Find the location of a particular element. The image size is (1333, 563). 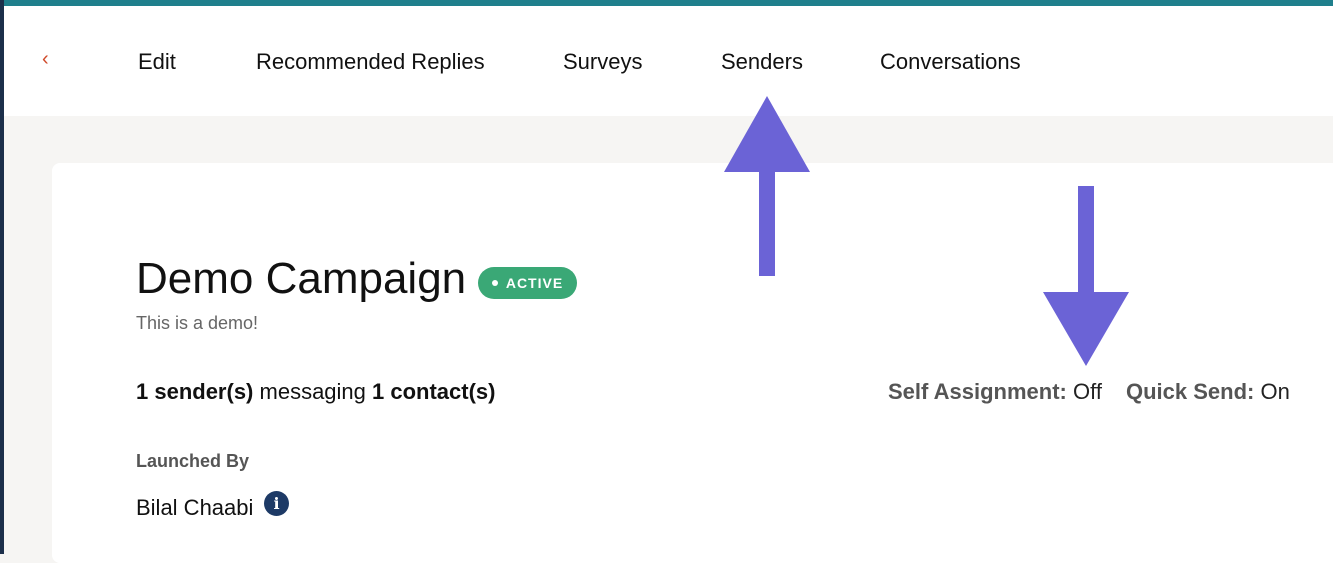

contacts-count: 1 contact(s) is located at coordinates (434, 391).